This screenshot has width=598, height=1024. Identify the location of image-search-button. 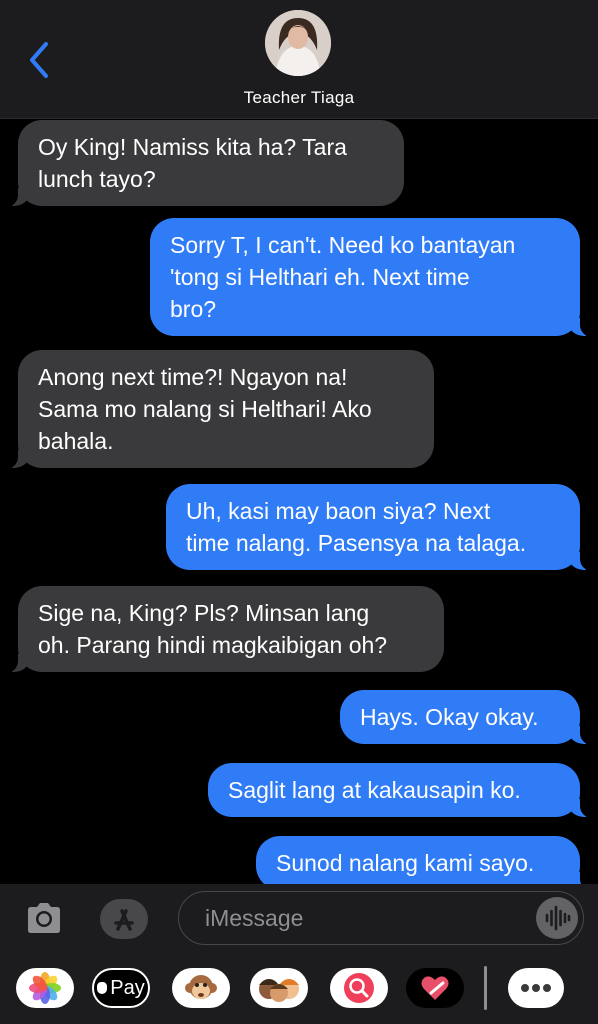
(359, 988).